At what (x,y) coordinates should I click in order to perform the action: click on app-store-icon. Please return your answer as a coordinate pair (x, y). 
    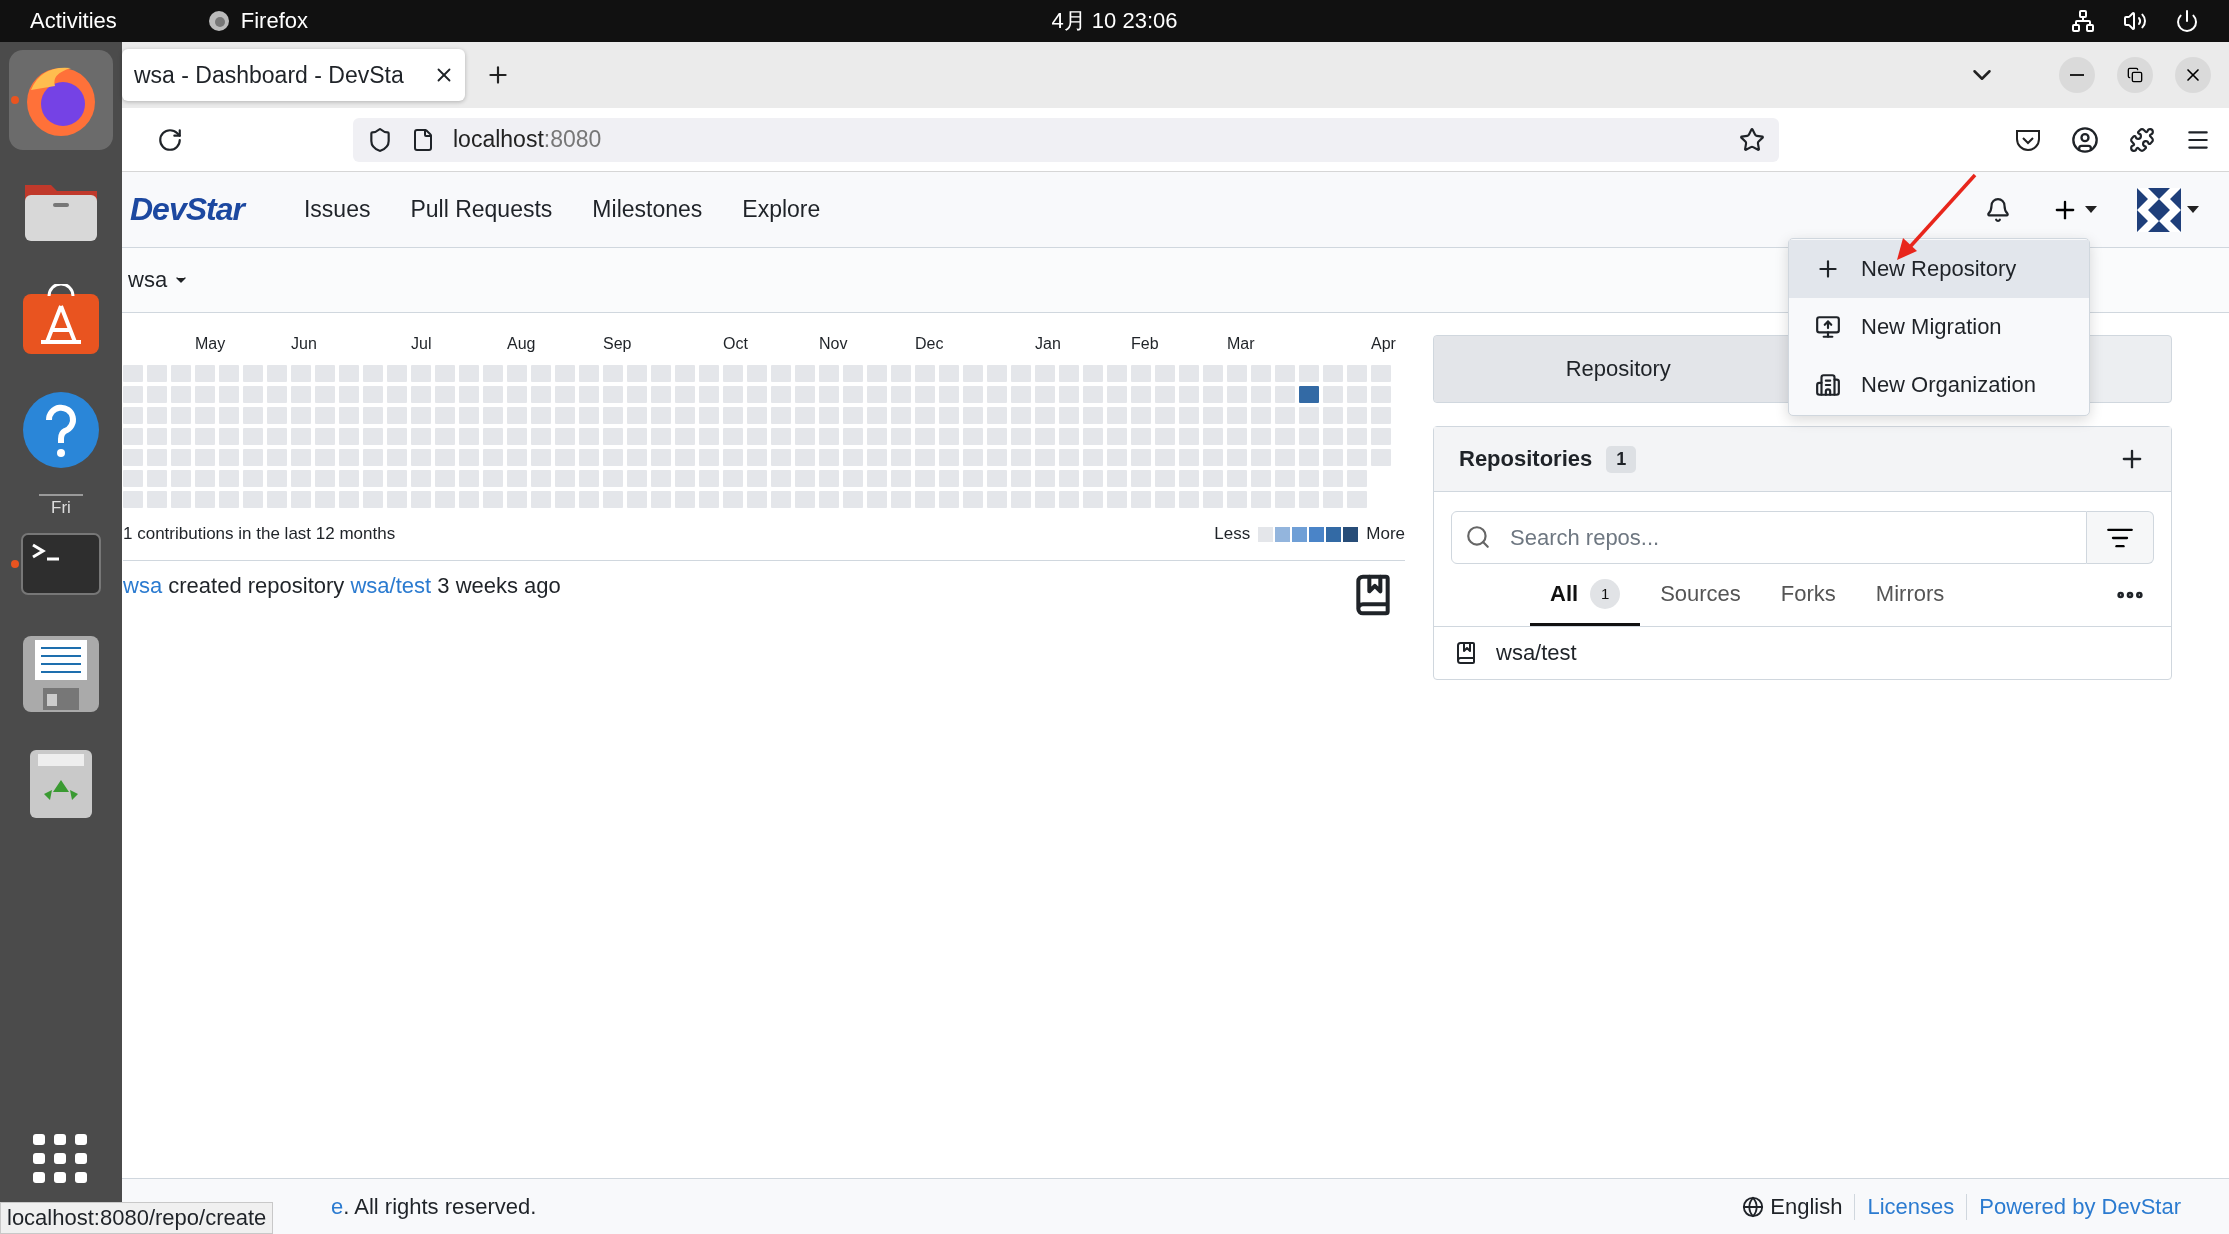
    Looking at the image, I should click on (61, 320).